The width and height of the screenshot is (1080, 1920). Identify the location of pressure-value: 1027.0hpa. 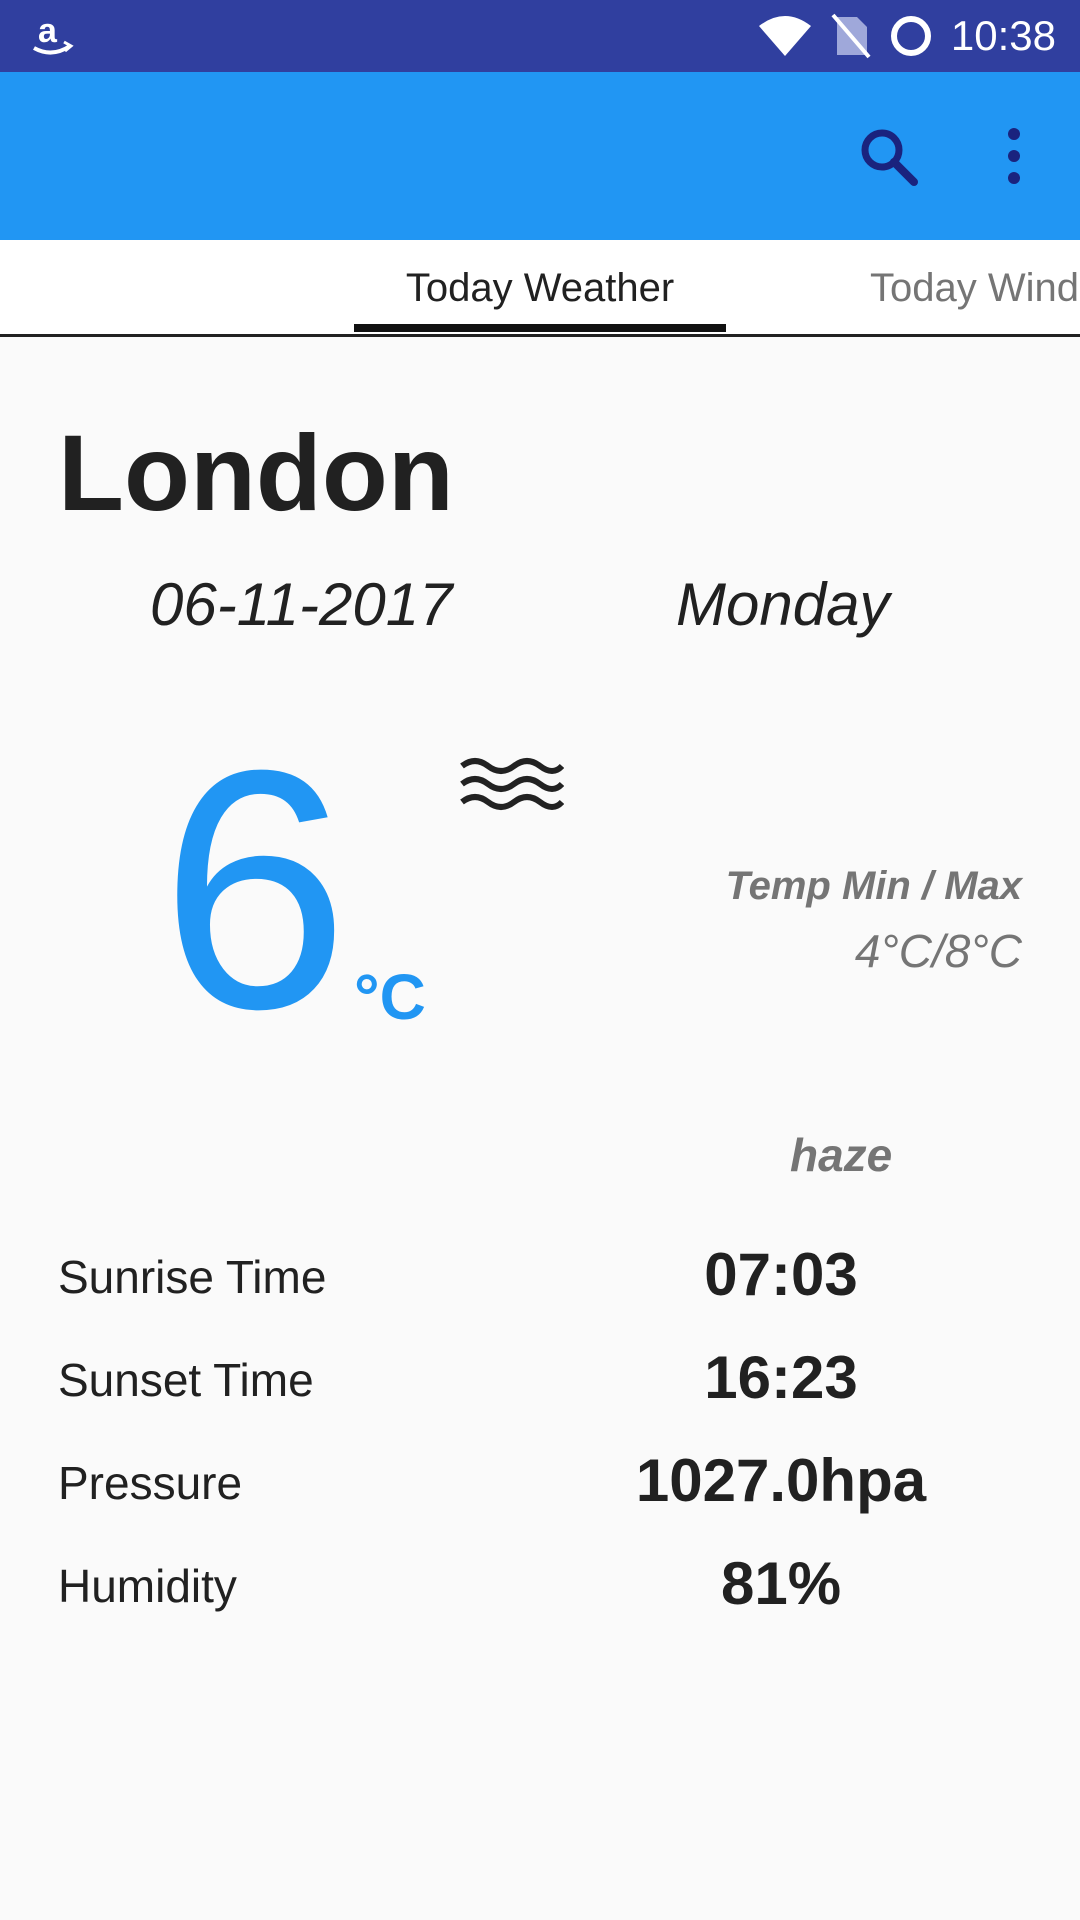
(781, 1480).